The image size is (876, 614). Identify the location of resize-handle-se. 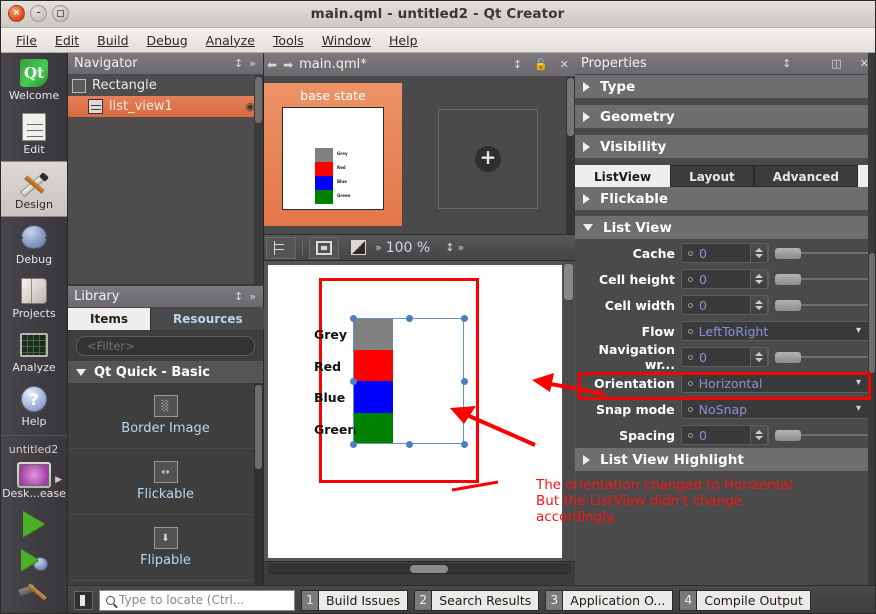
(464, 444).